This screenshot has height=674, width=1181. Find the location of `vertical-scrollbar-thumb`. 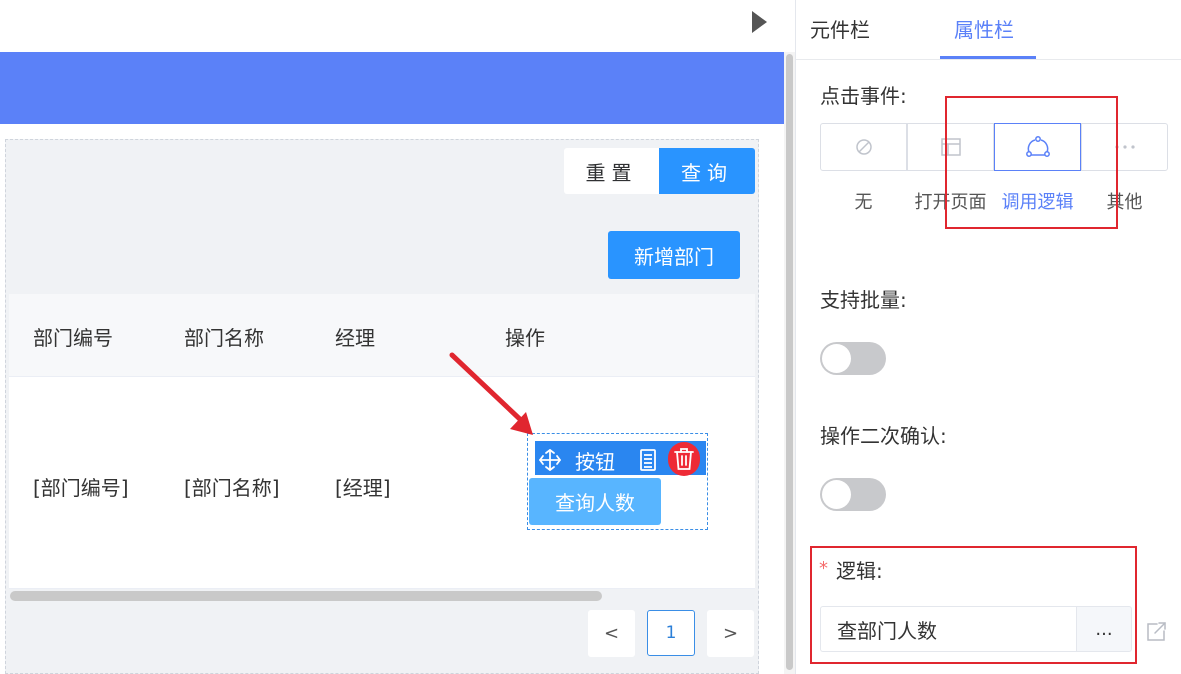

vertical-scrollbar-thumb is located at coordinates (789, 362).